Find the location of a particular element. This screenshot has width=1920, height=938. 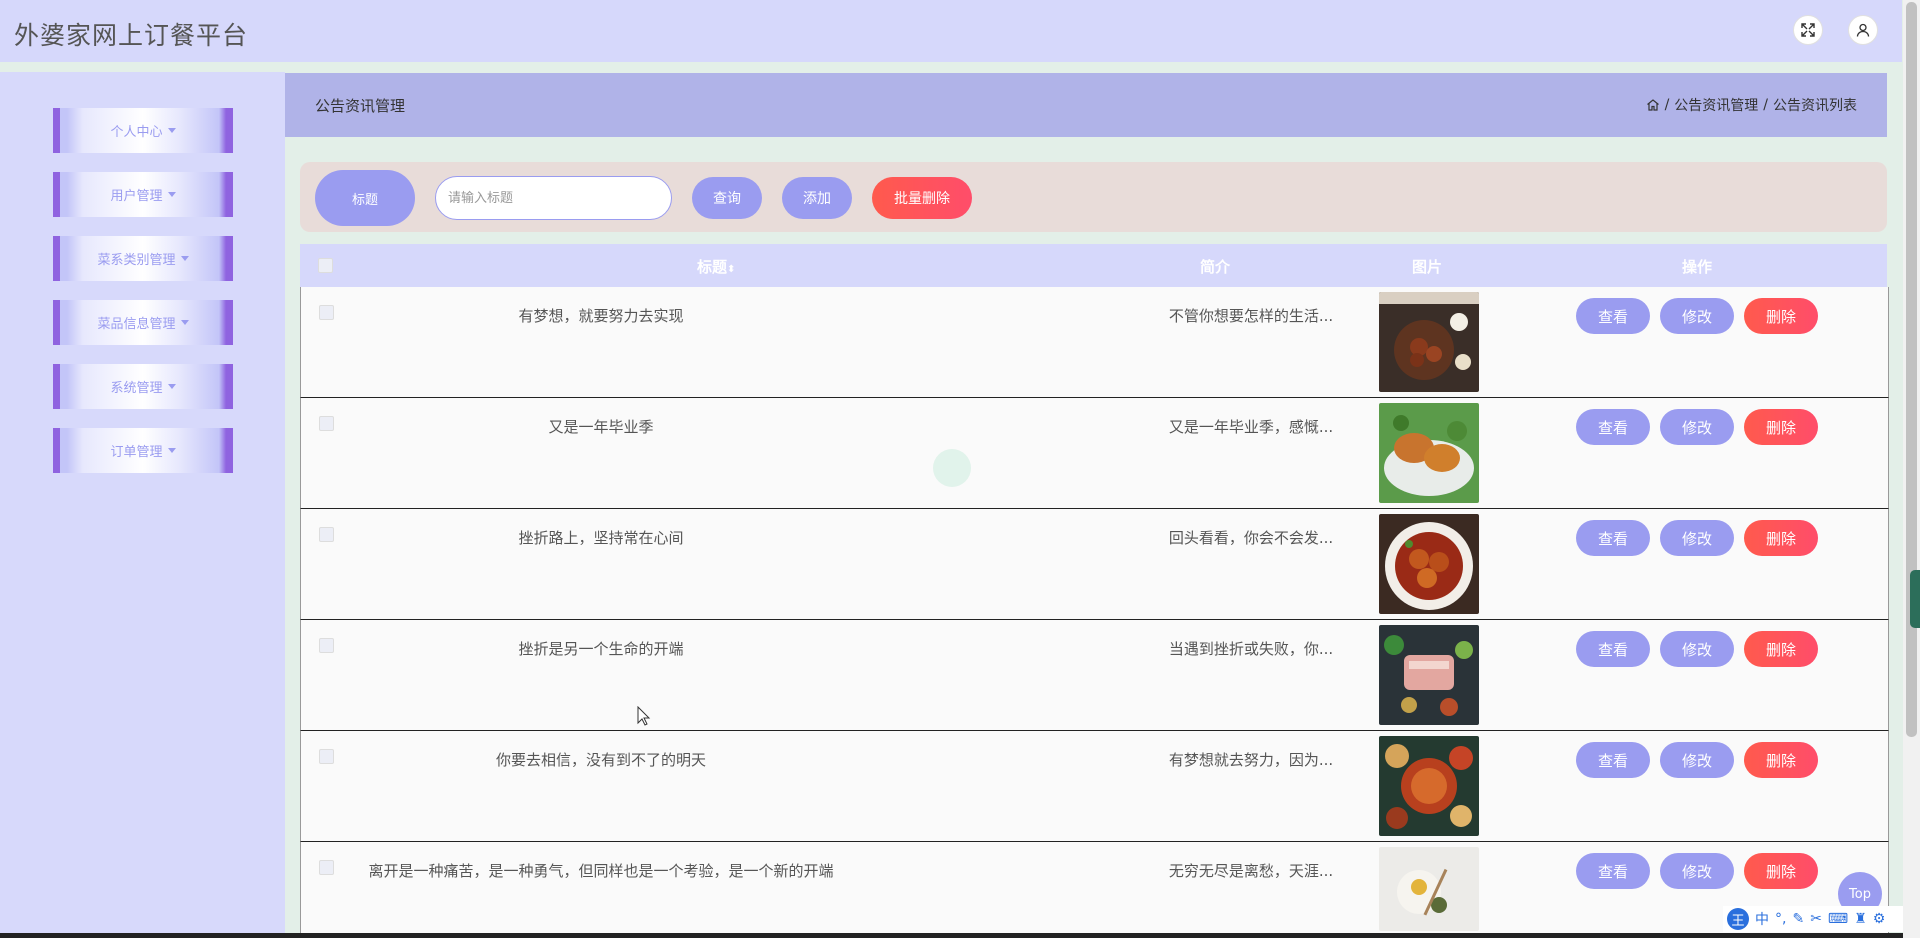

column-header-image: 图片 is located at coordinates (1427, 267).